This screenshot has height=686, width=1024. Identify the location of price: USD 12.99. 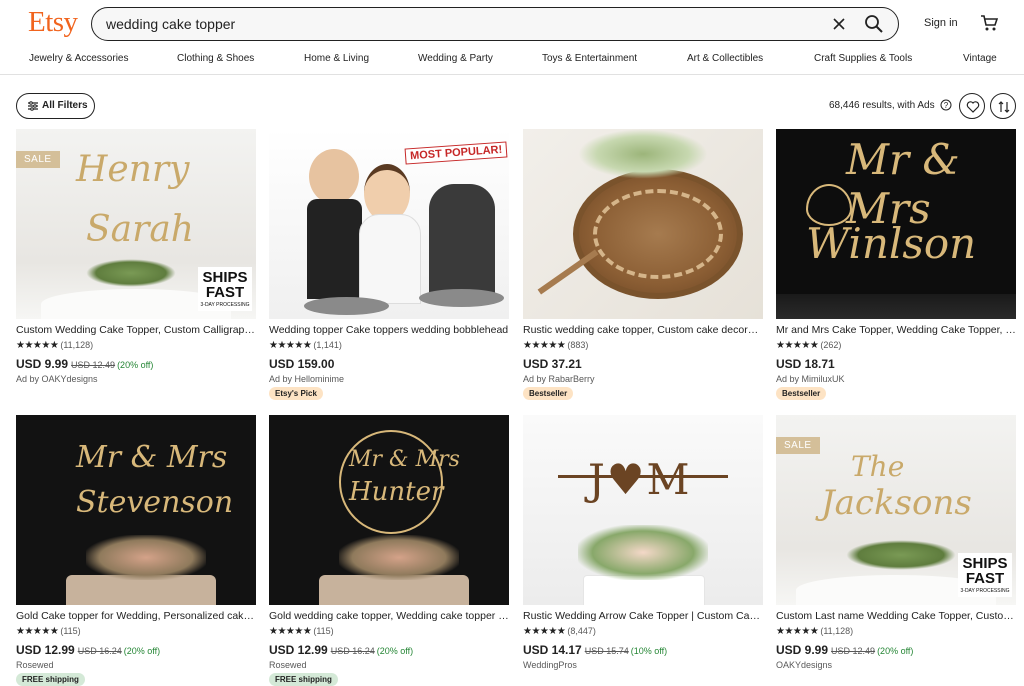
(298, 650).